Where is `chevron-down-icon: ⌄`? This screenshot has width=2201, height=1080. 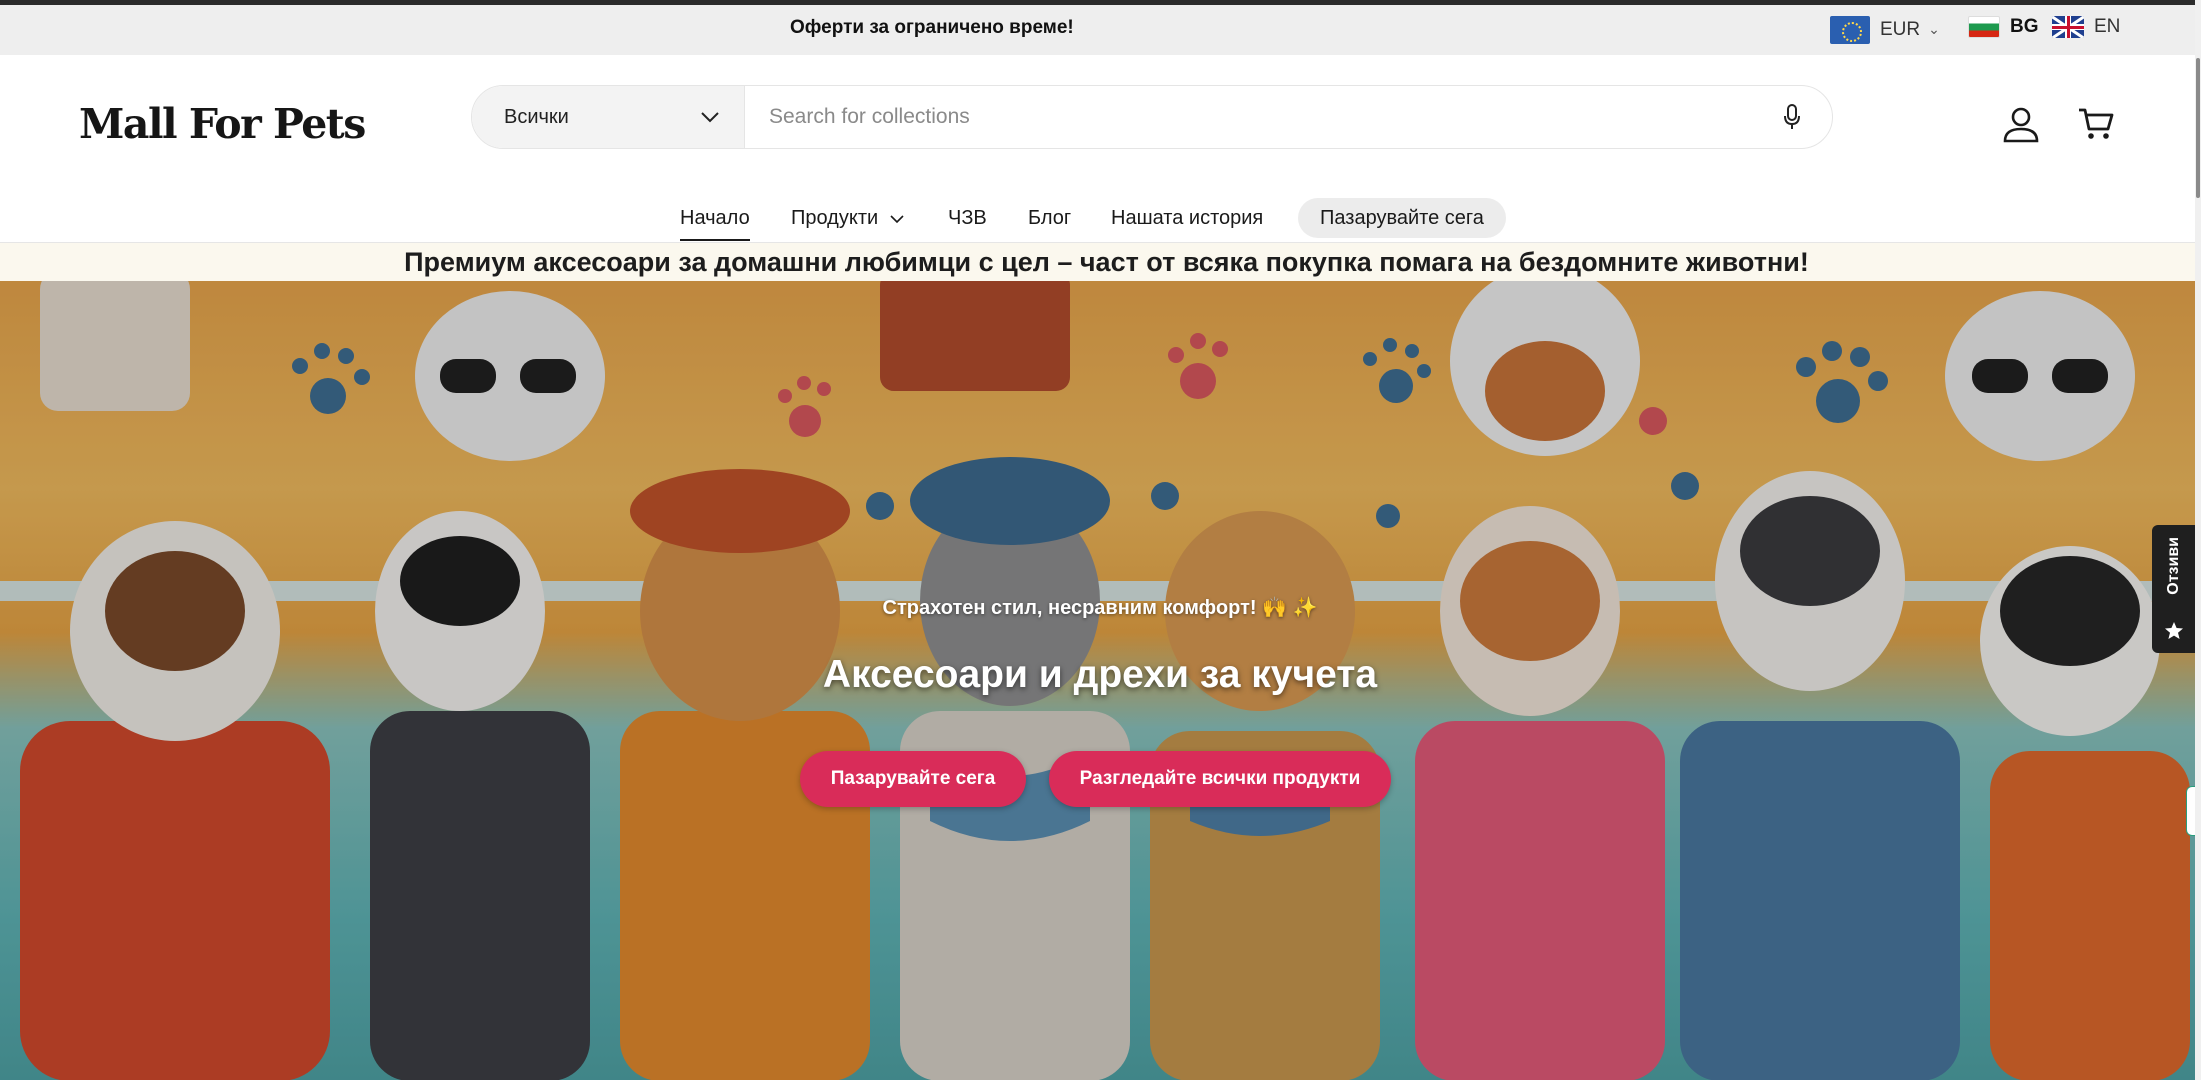 chevron-down-icon: ⌄ is located at coordinates (1934, 28).